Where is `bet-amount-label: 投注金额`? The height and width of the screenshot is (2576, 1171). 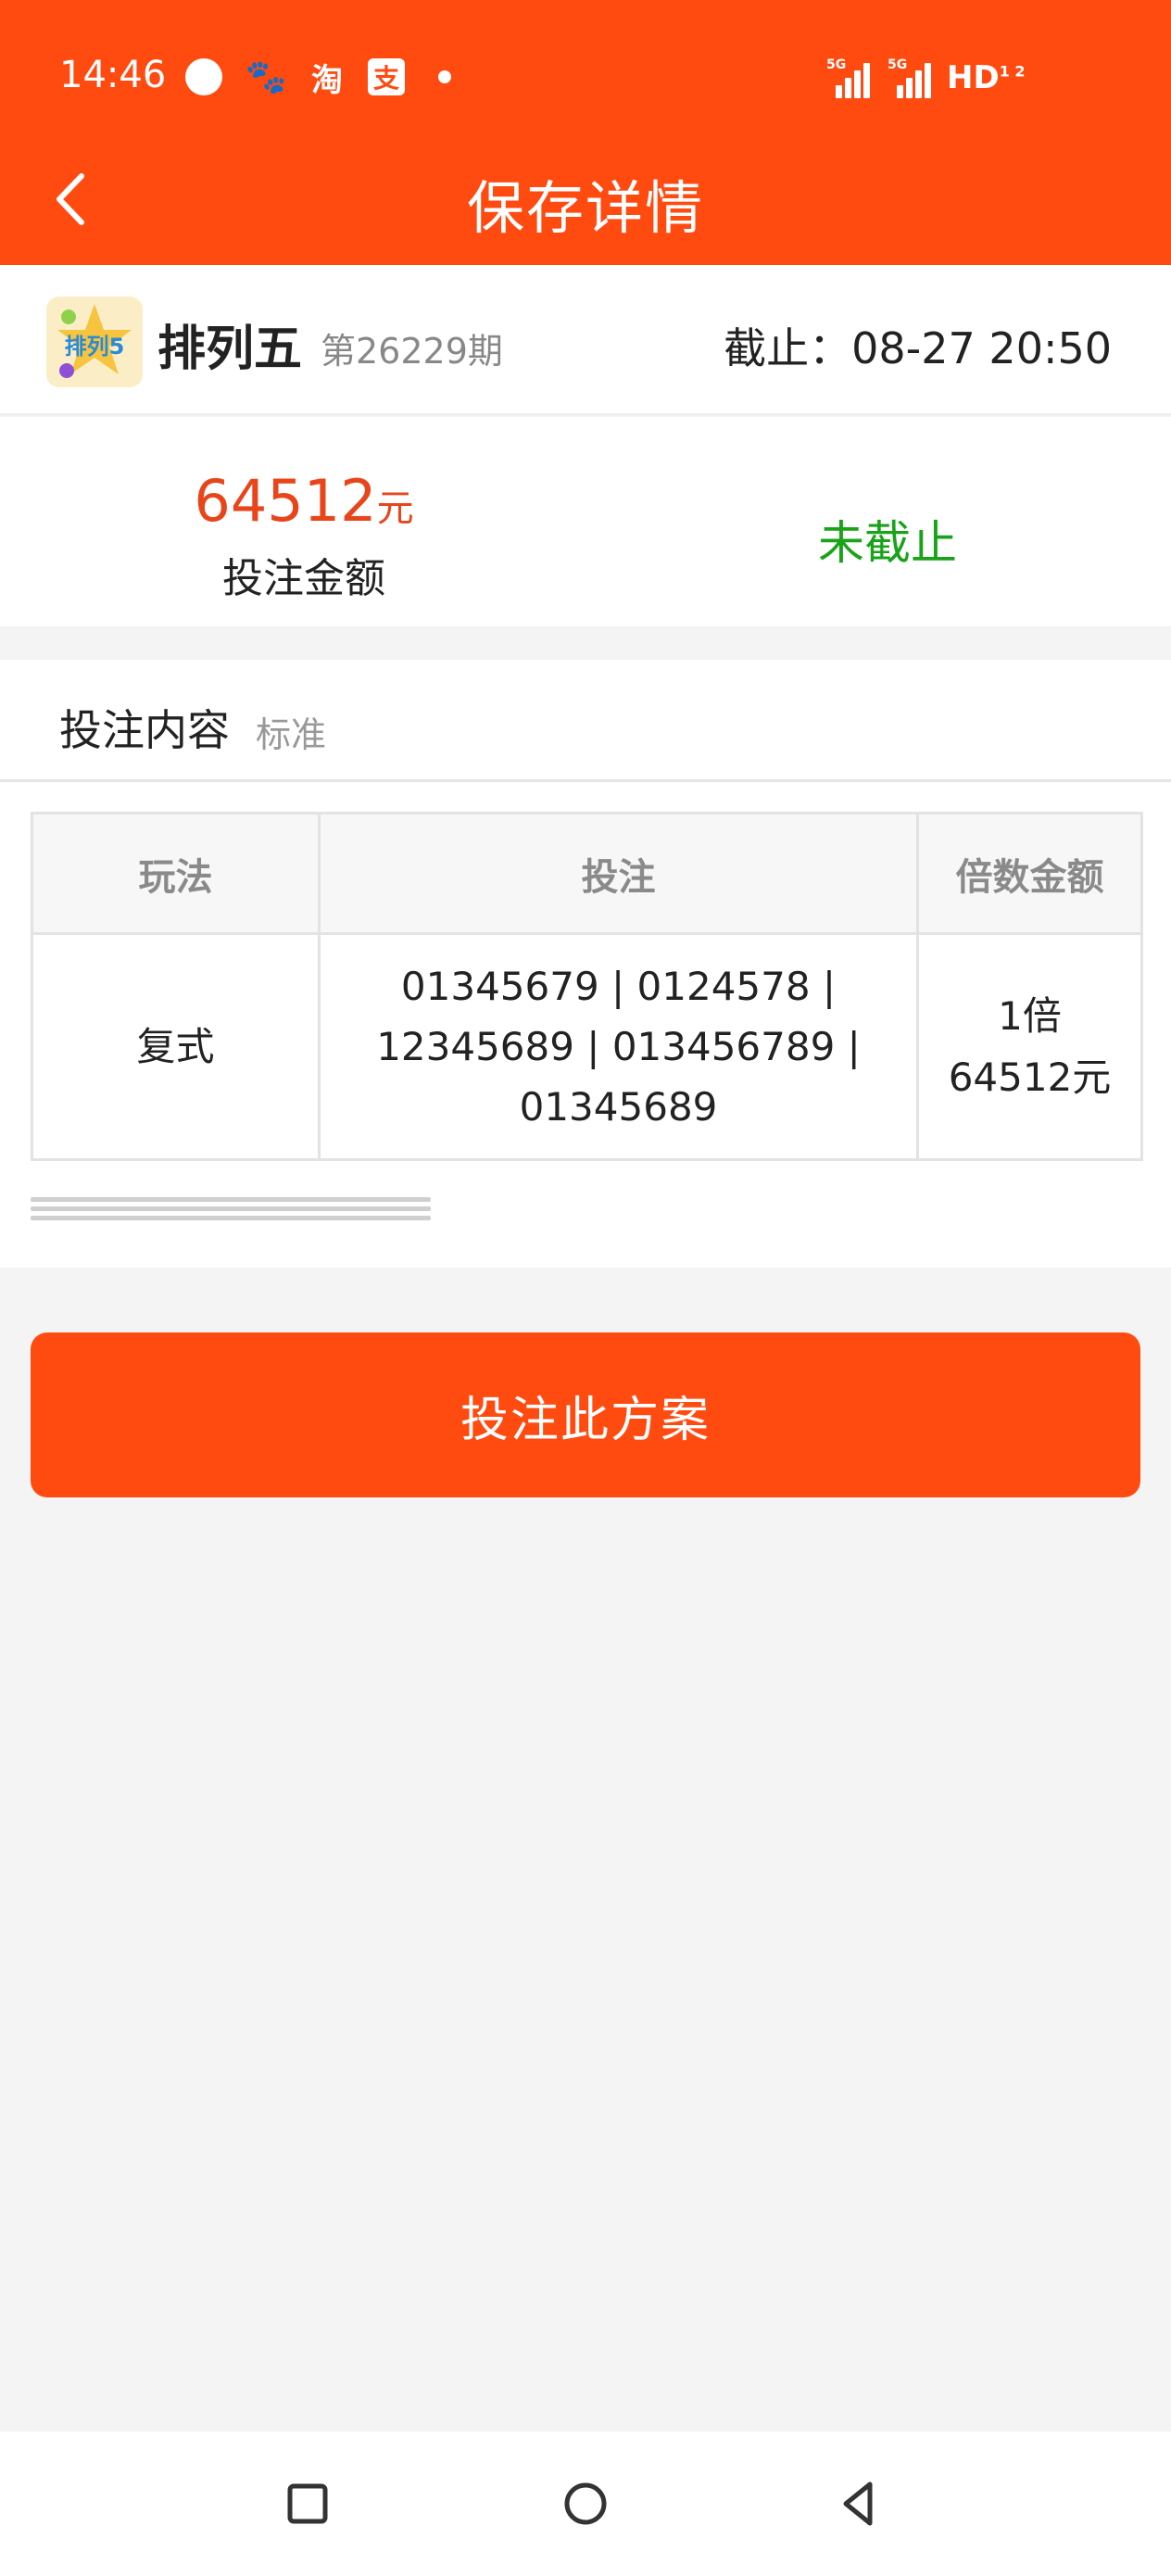 bet-amount-label: 投注金额 is located at coordinates (303, 579).